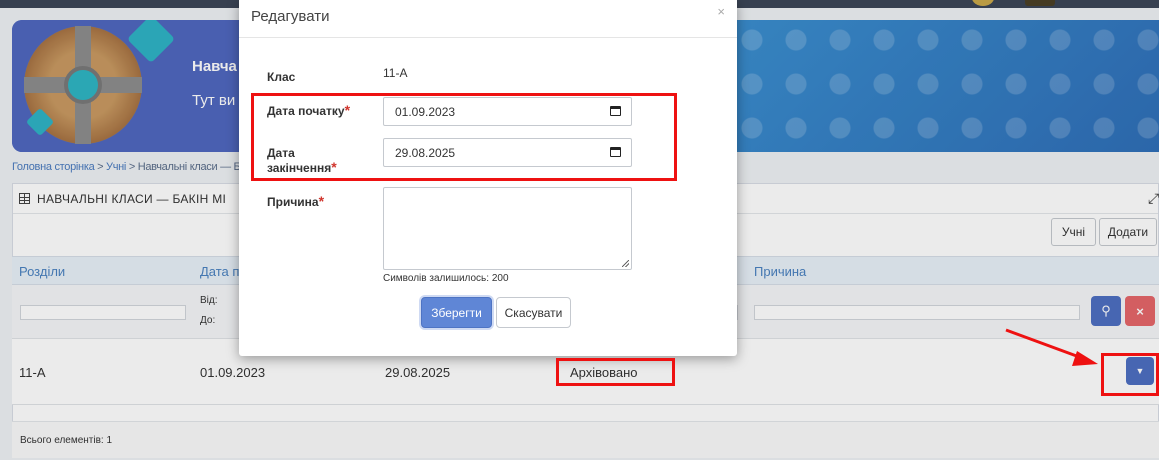 Image resolution: width=1159 pixels, height=460 pixels. Describe the element at coordinates (1130, 374) in the screenshot. I see `annotation-box-actions` at that location.